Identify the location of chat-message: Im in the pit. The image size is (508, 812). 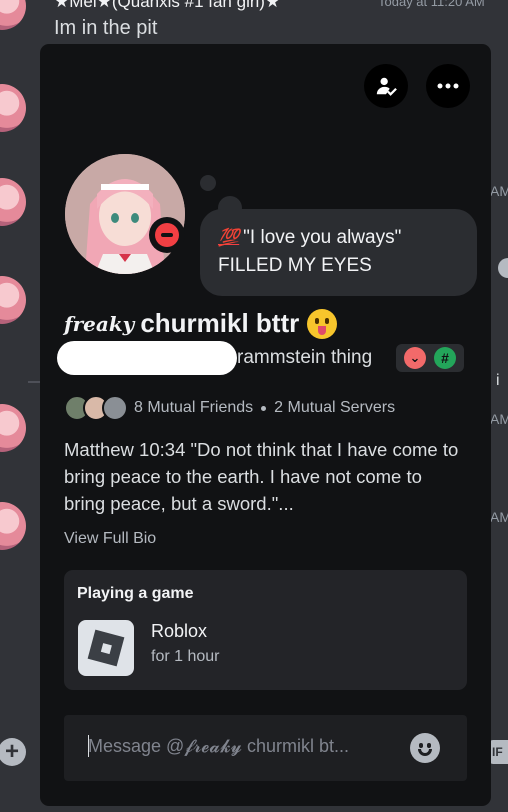
(106, 28).